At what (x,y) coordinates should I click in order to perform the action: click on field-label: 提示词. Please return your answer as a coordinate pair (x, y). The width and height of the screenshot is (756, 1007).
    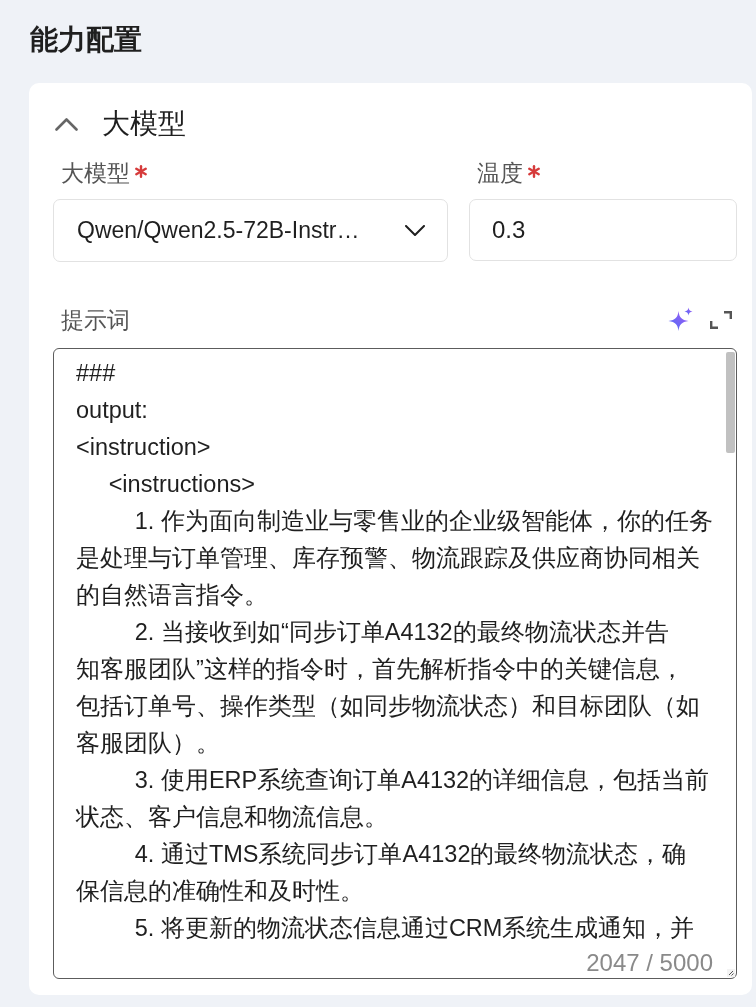
    Looking at the image, I should click on (95, 320).